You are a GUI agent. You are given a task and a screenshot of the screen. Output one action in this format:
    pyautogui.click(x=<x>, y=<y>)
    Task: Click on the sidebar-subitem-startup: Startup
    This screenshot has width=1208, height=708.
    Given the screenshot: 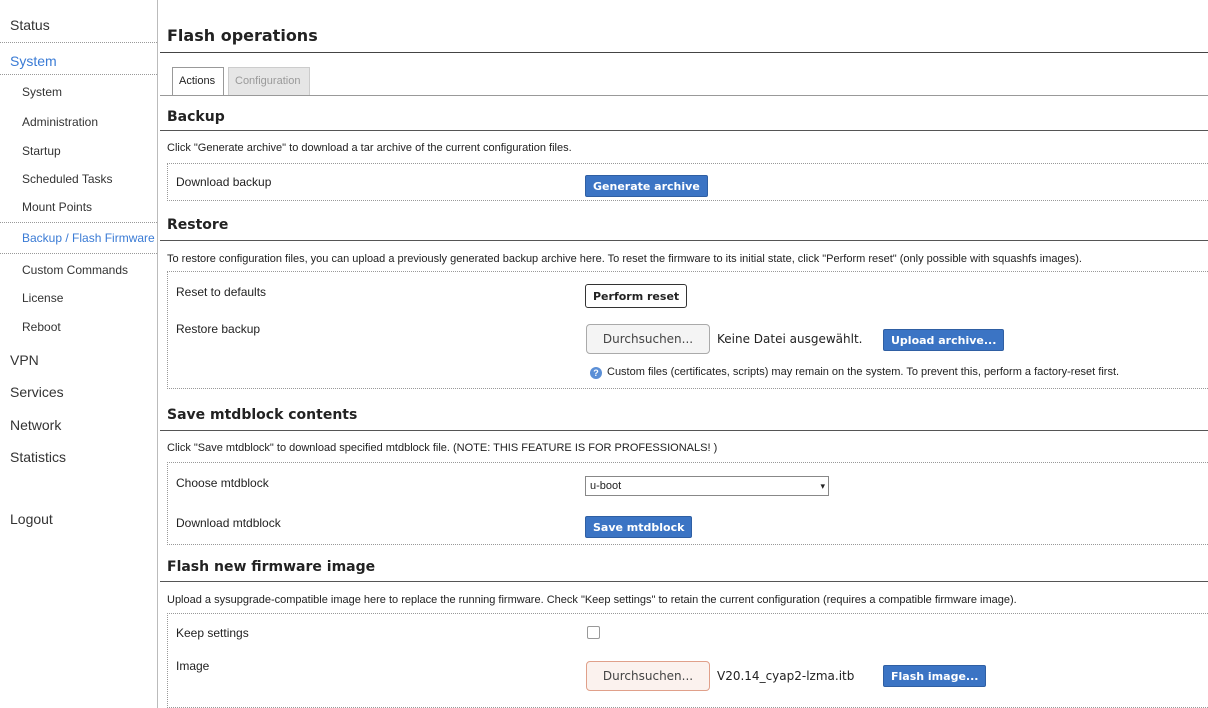 What is the action you would take?
    pyautogui.click(x=41, y=151)
    